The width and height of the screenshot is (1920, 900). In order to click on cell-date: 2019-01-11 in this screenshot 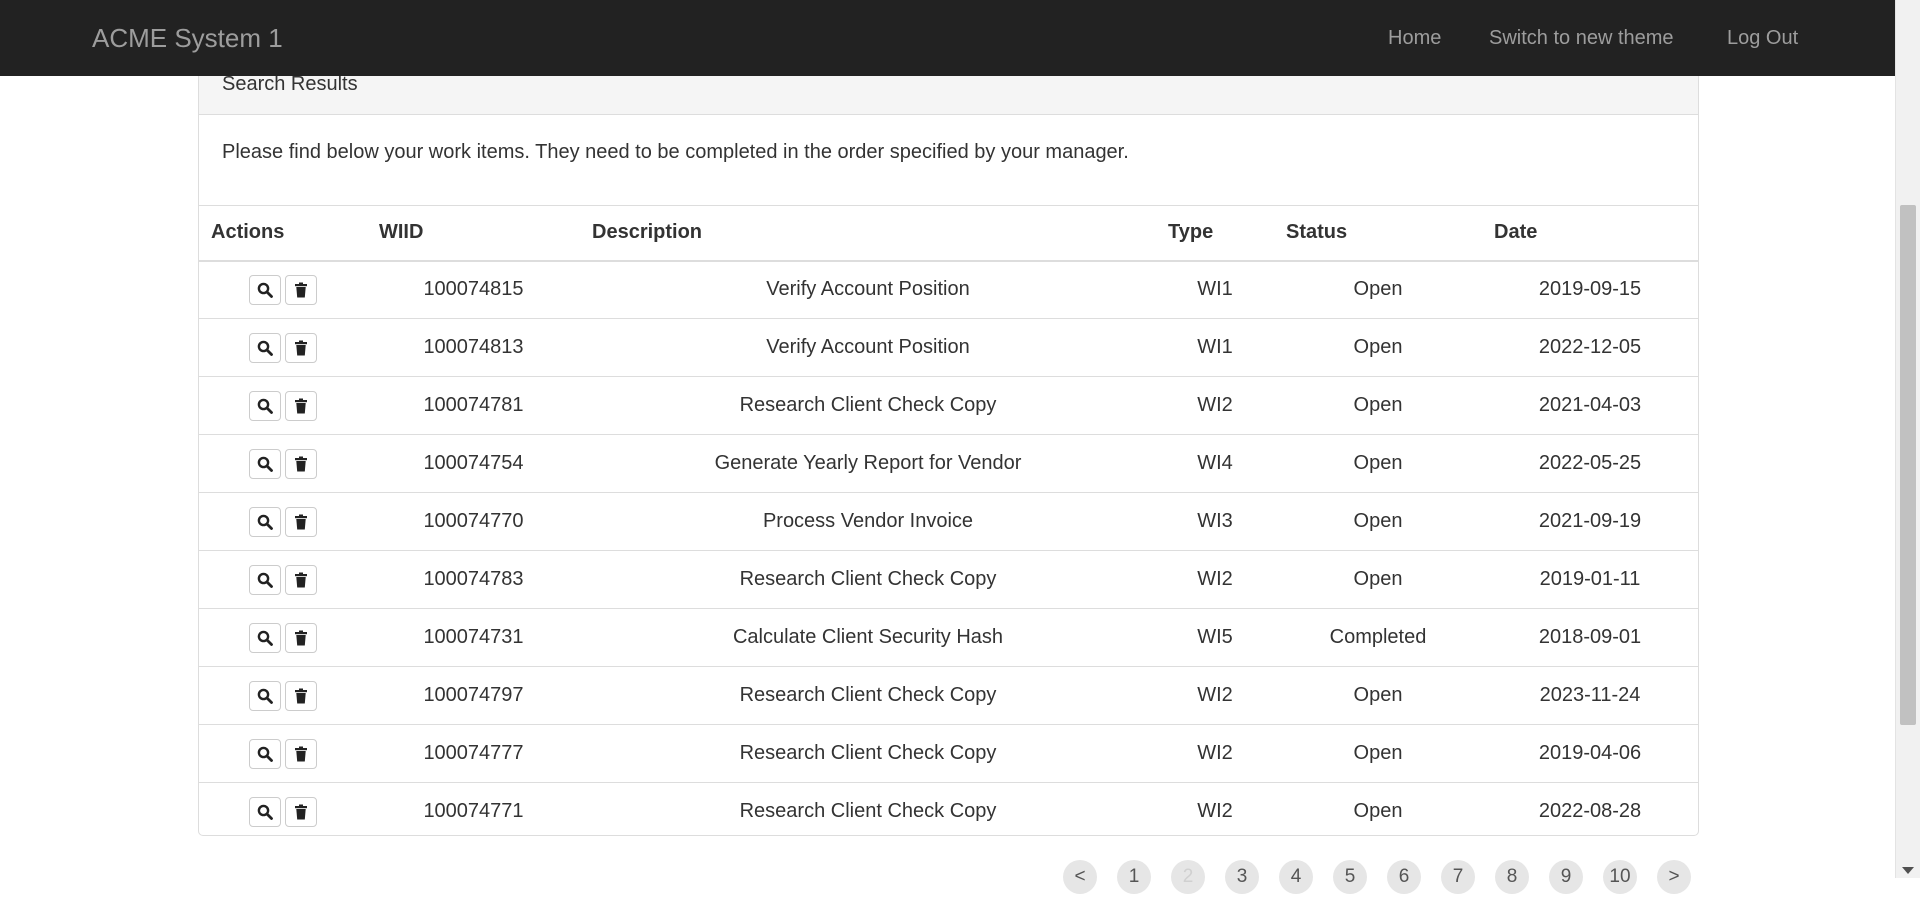, I will do `click(1590, 579)`.